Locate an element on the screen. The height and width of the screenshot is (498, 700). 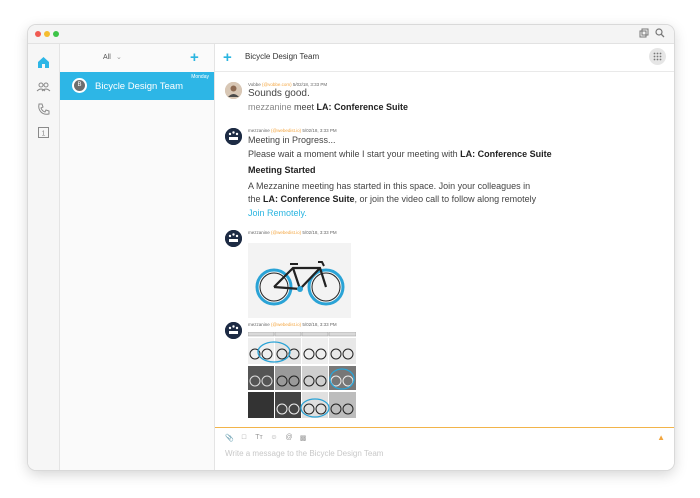
message-mention: mezzanine is located at coordinates (270, 107).